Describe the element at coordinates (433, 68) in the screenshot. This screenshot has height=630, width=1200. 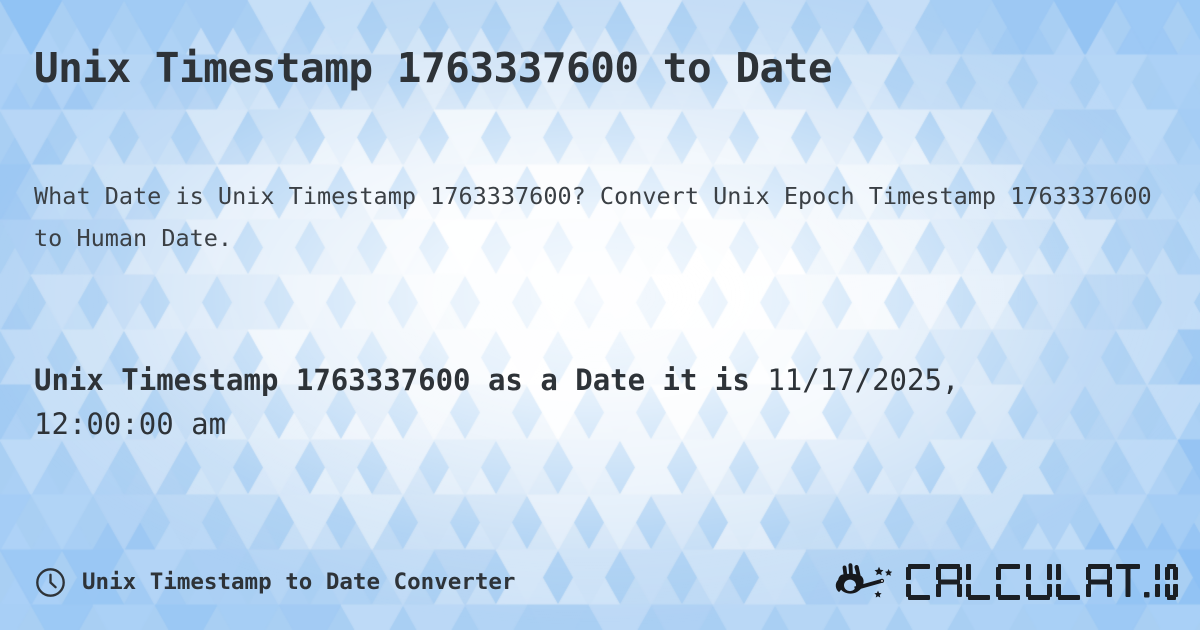
I see `page-title: Unix Timestamp 1763337600 to Date` at that location.